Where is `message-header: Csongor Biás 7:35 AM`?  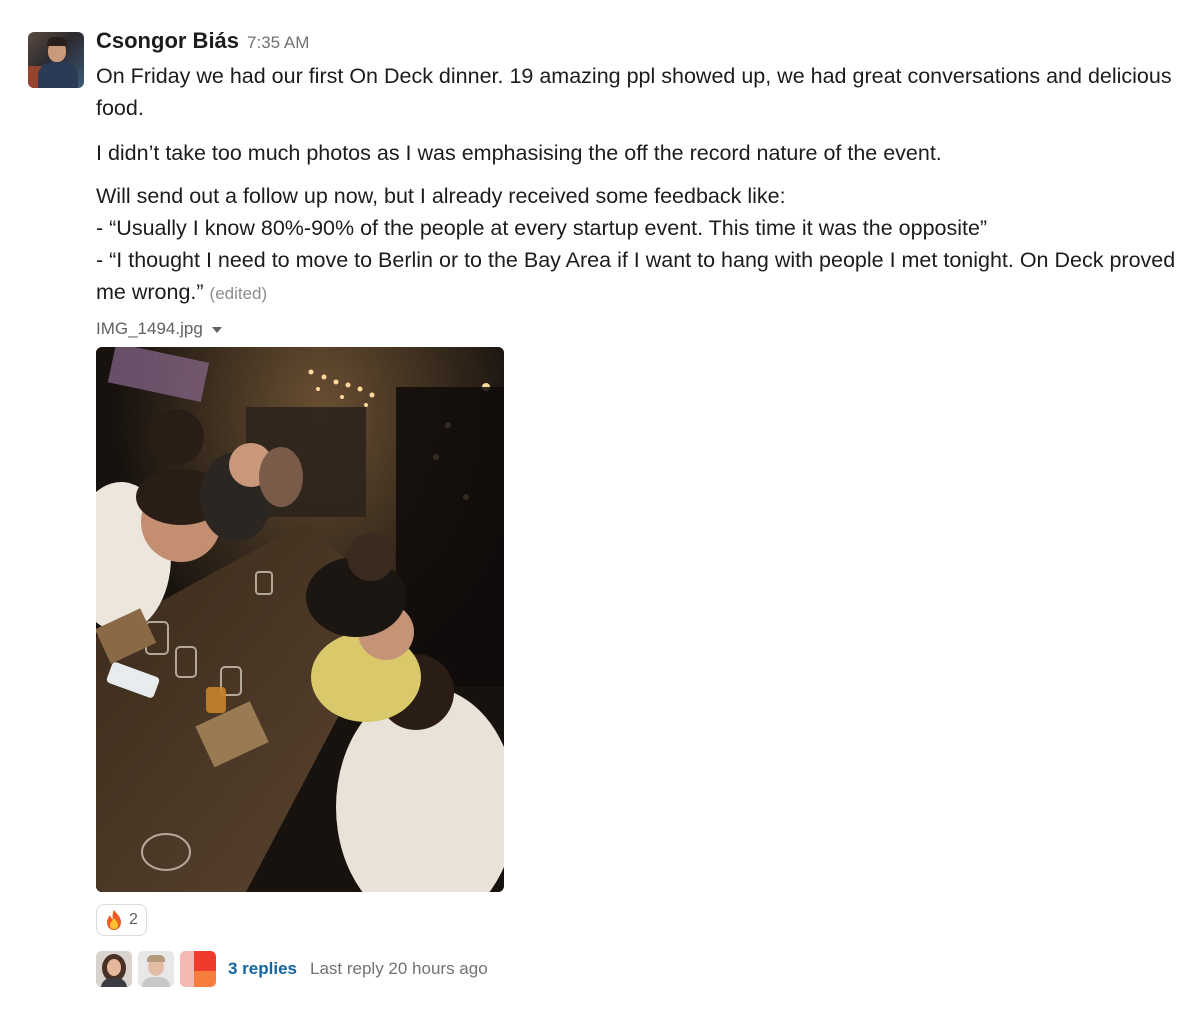 message-header: Csongor Biás 7:35 AM is located at coordinates (641, 44).